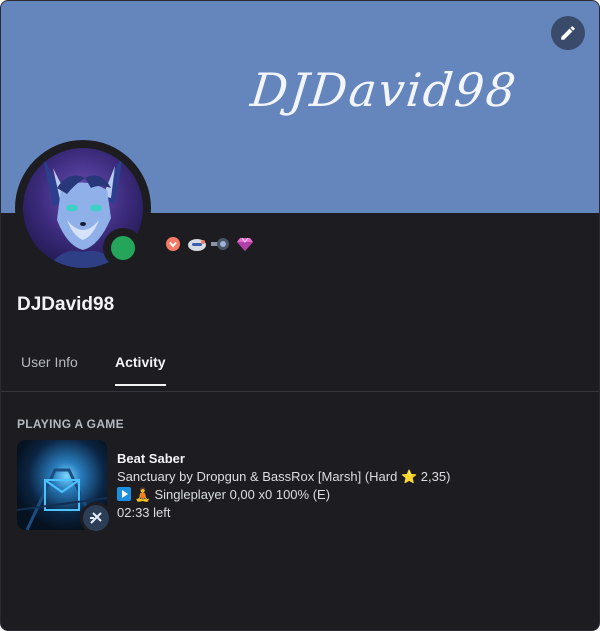  I want to click on online-status-indicator, so click(123, 248).